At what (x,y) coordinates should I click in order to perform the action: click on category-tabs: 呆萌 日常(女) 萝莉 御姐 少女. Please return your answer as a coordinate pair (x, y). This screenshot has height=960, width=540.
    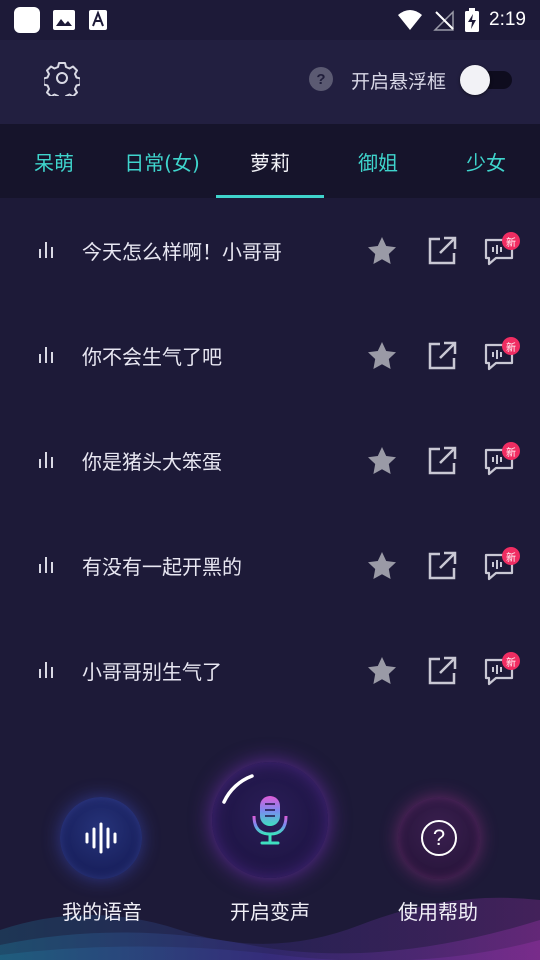
    Looking at the image, I should click on (270, 161).